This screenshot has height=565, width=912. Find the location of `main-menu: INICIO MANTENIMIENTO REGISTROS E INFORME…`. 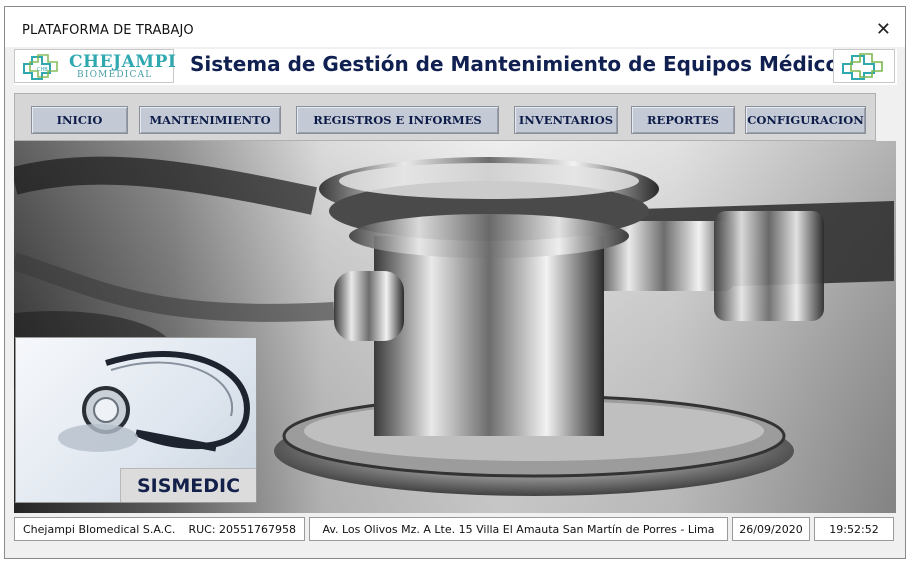

main-menu: INICIO MANTENIMIENTO REGISTROS E INFORME… is located at coordinates (445, 117).